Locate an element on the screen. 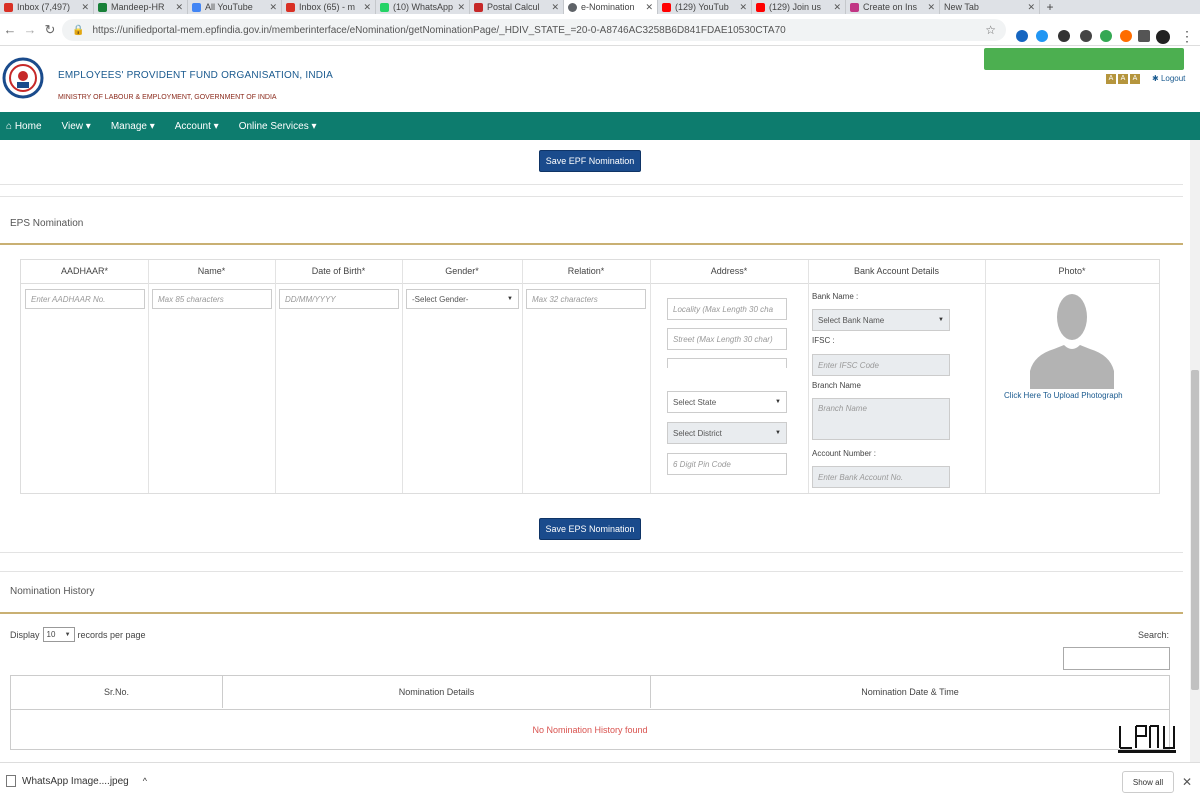  browser-tab: (129) Join us ✕ is located at coordinates (799, 7).